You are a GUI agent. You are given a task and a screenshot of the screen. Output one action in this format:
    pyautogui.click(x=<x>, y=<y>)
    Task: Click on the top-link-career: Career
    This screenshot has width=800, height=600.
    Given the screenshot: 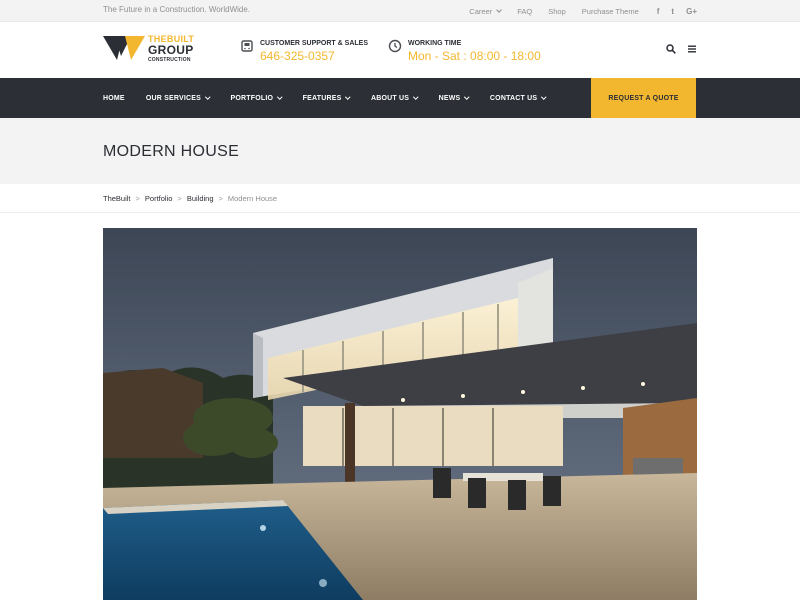 What is the action you would take?
    pyautogui.click(x=486, y=11)
    